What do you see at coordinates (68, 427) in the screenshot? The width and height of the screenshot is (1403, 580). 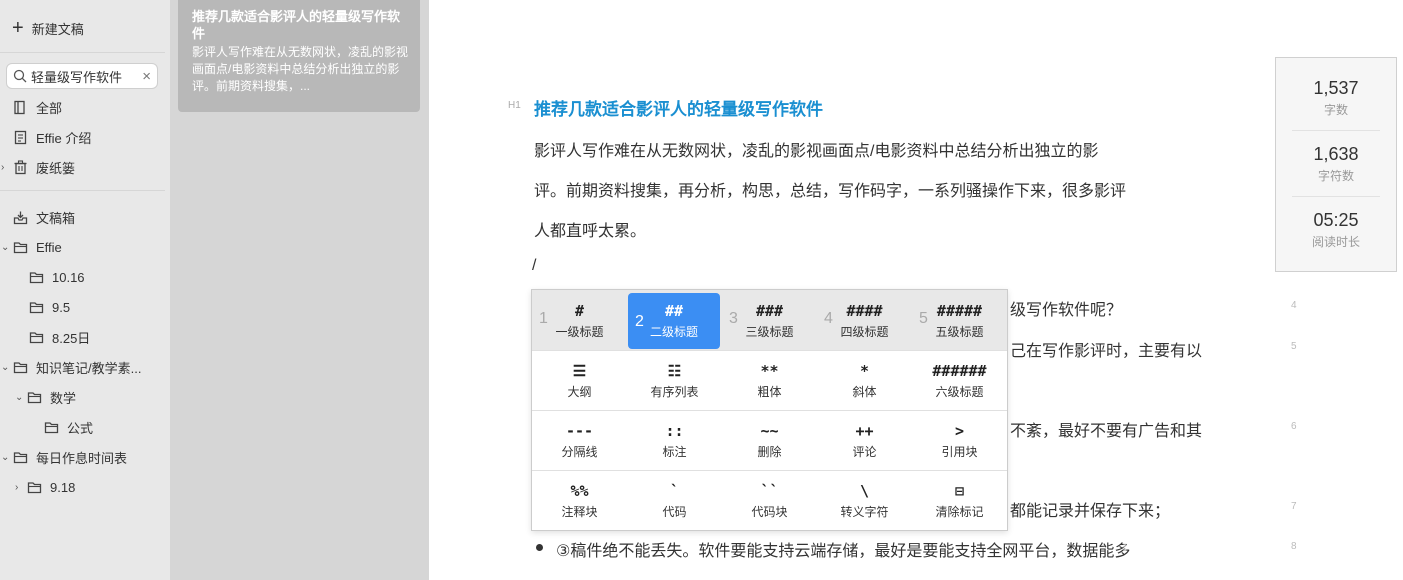 I see `sidebar-item-formula: 公式` at bounding box center [68, 427].